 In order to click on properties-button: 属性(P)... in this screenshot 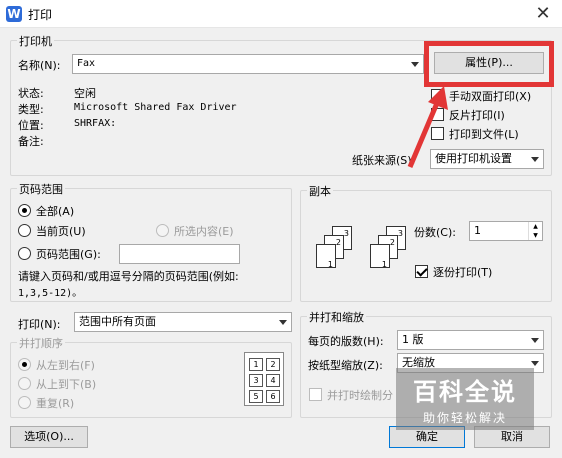, I will do `click(489, 63)`.